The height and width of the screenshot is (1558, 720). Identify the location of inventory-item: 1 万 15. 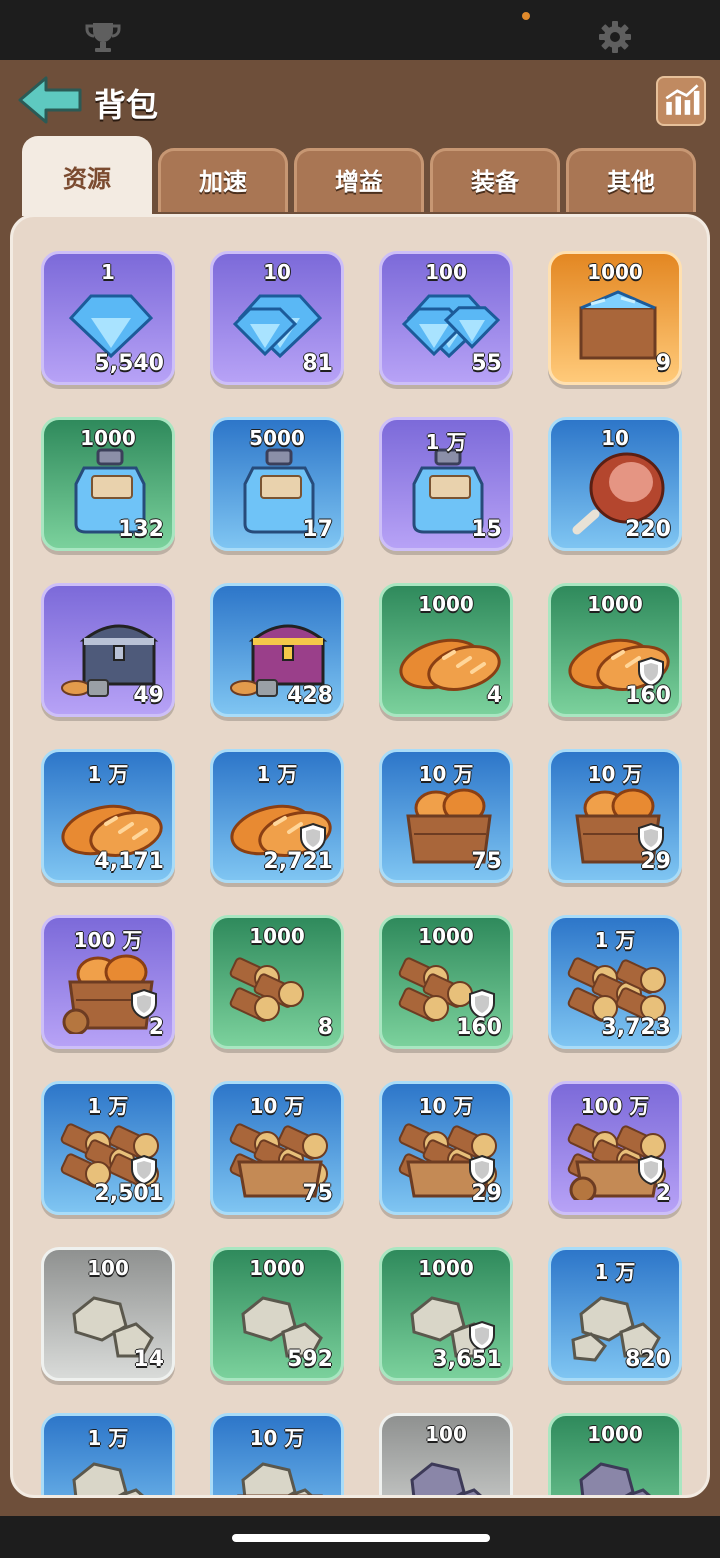
(446, 484).